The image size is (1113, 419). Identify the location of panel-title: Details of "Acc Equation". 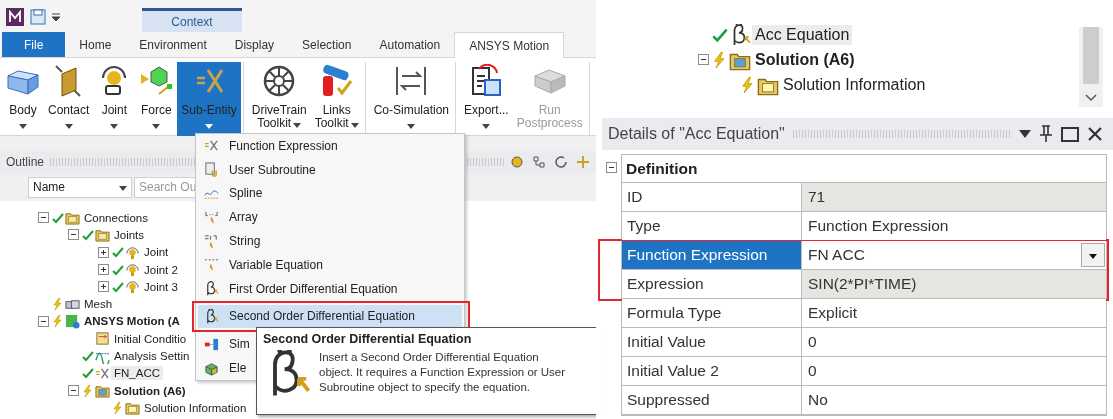
(696, 134).